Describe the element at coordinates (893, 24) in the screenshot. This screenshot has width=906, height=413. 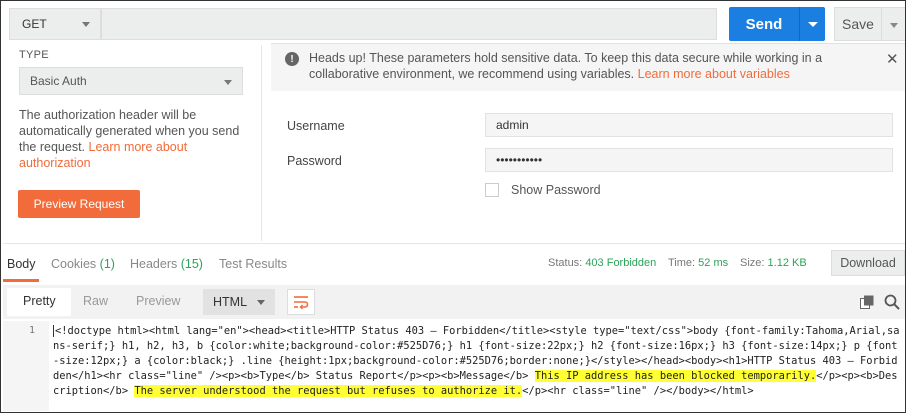
I see `save-options-button` at that location.